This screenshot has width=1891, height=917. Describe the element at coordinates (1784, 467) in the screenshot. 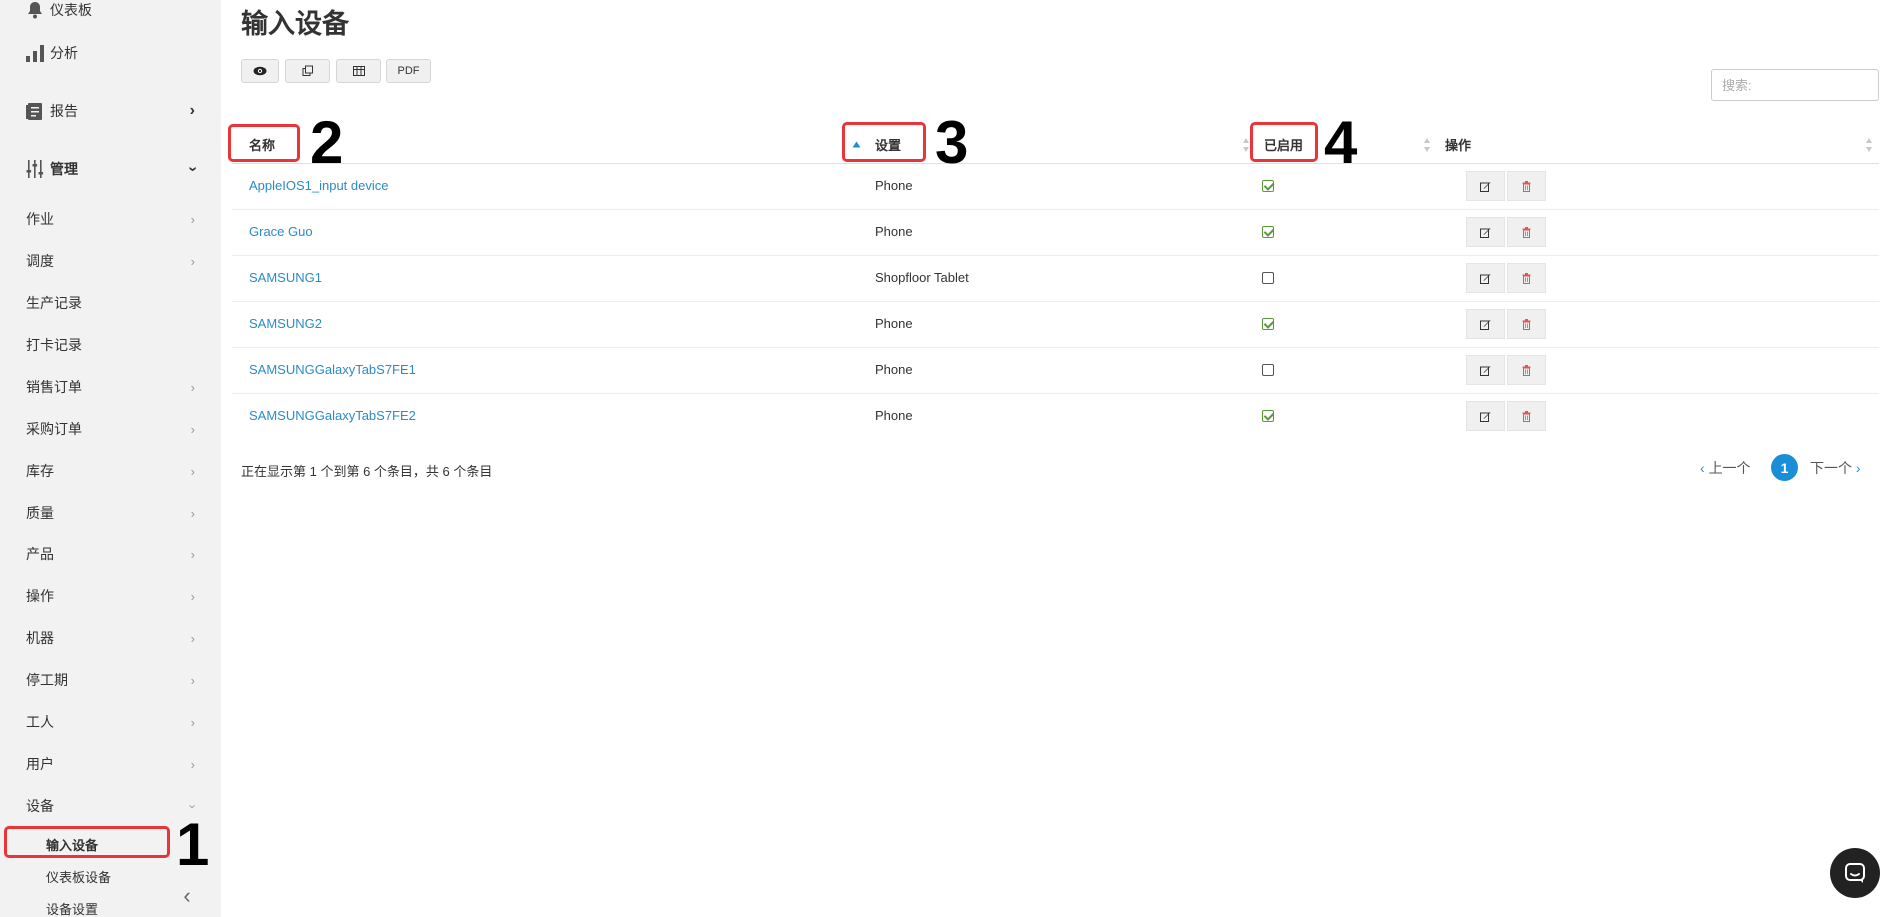

I see `pager-current-page: 1` at that location.